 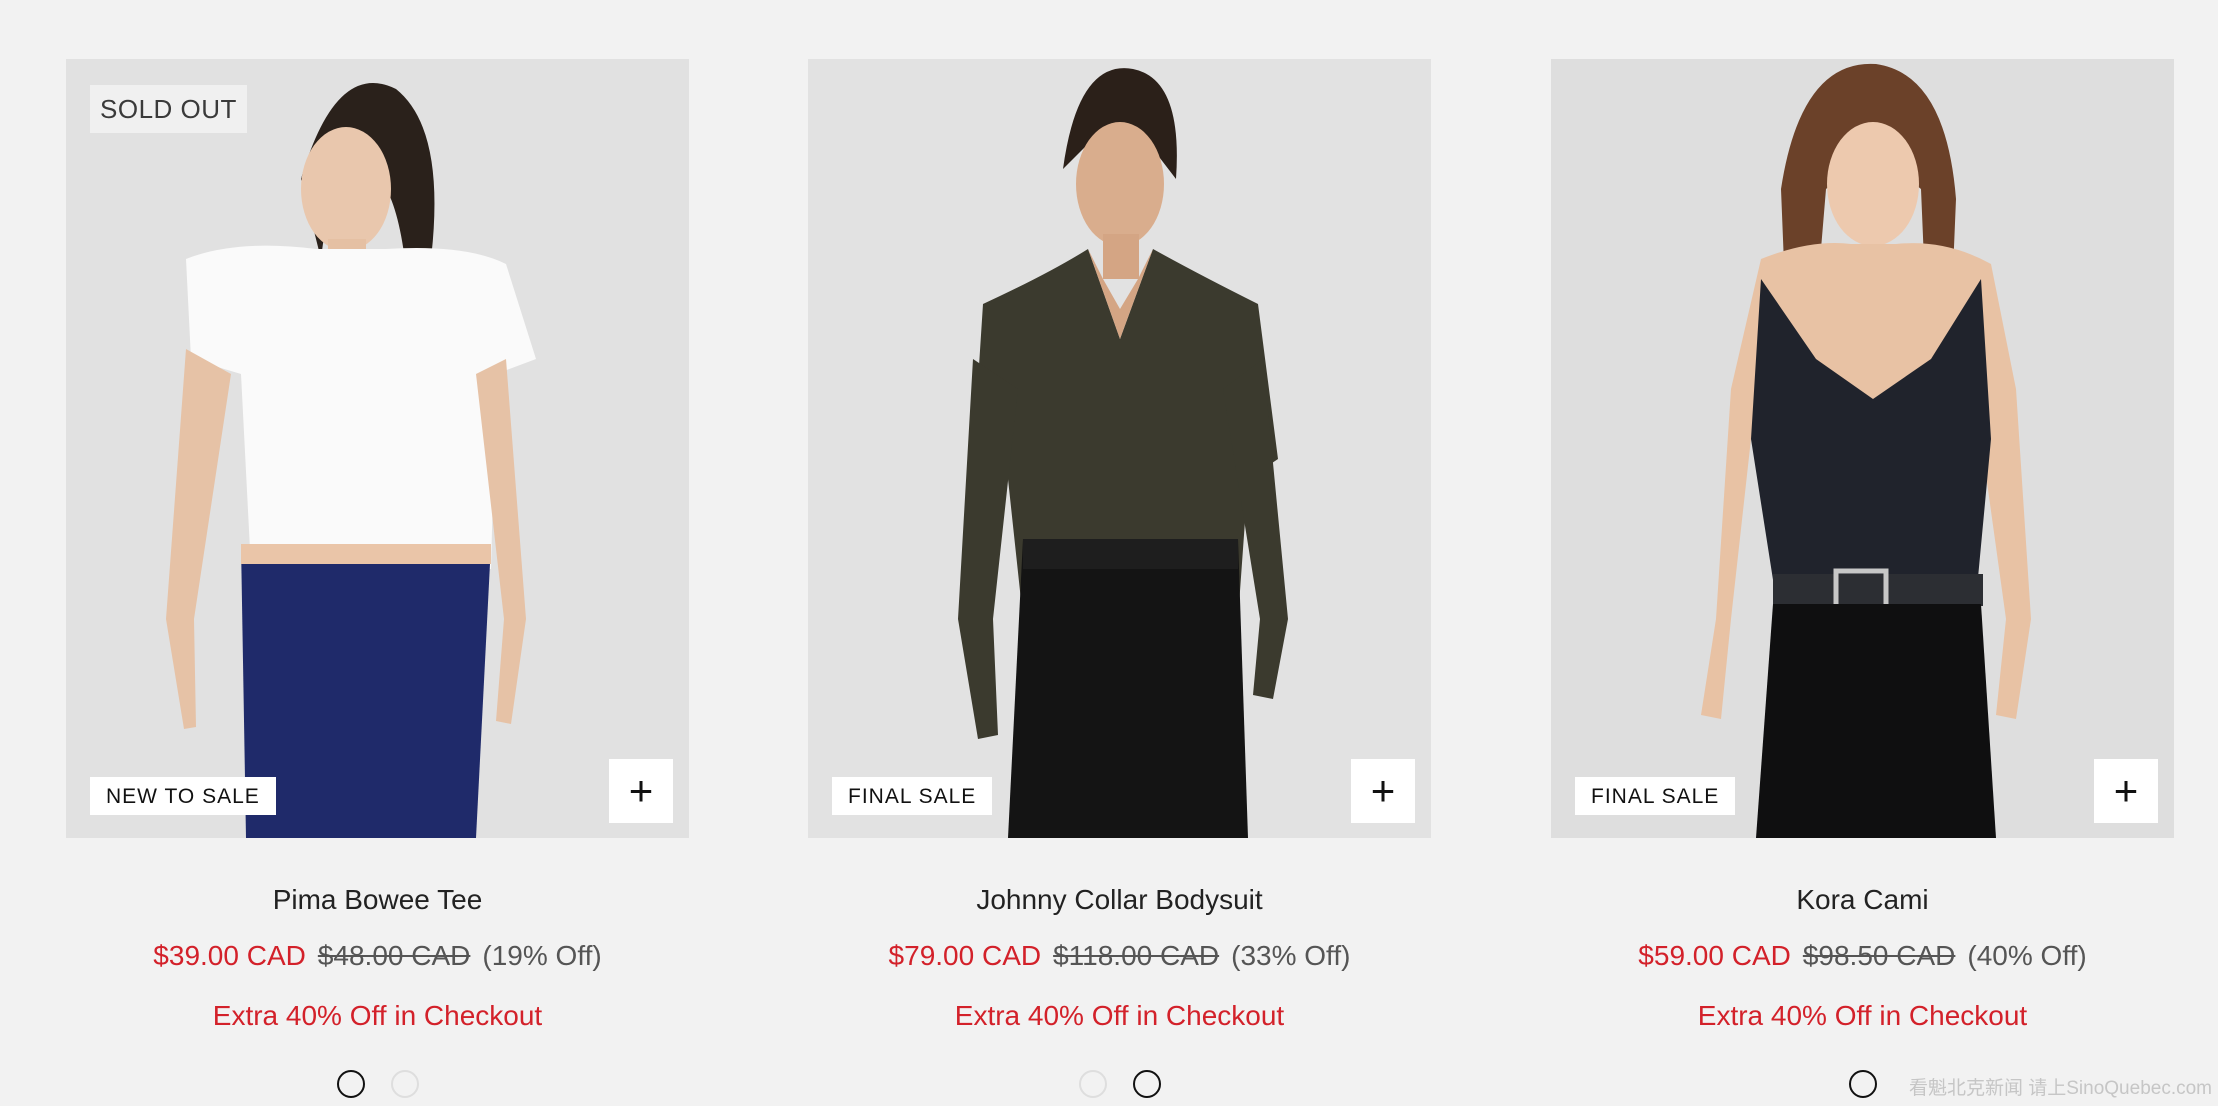 What do you see at coordinates (377, 900) in the screenshot?
I see `product-name: Pima Bowee Tee` at bounding box center [377, 900].